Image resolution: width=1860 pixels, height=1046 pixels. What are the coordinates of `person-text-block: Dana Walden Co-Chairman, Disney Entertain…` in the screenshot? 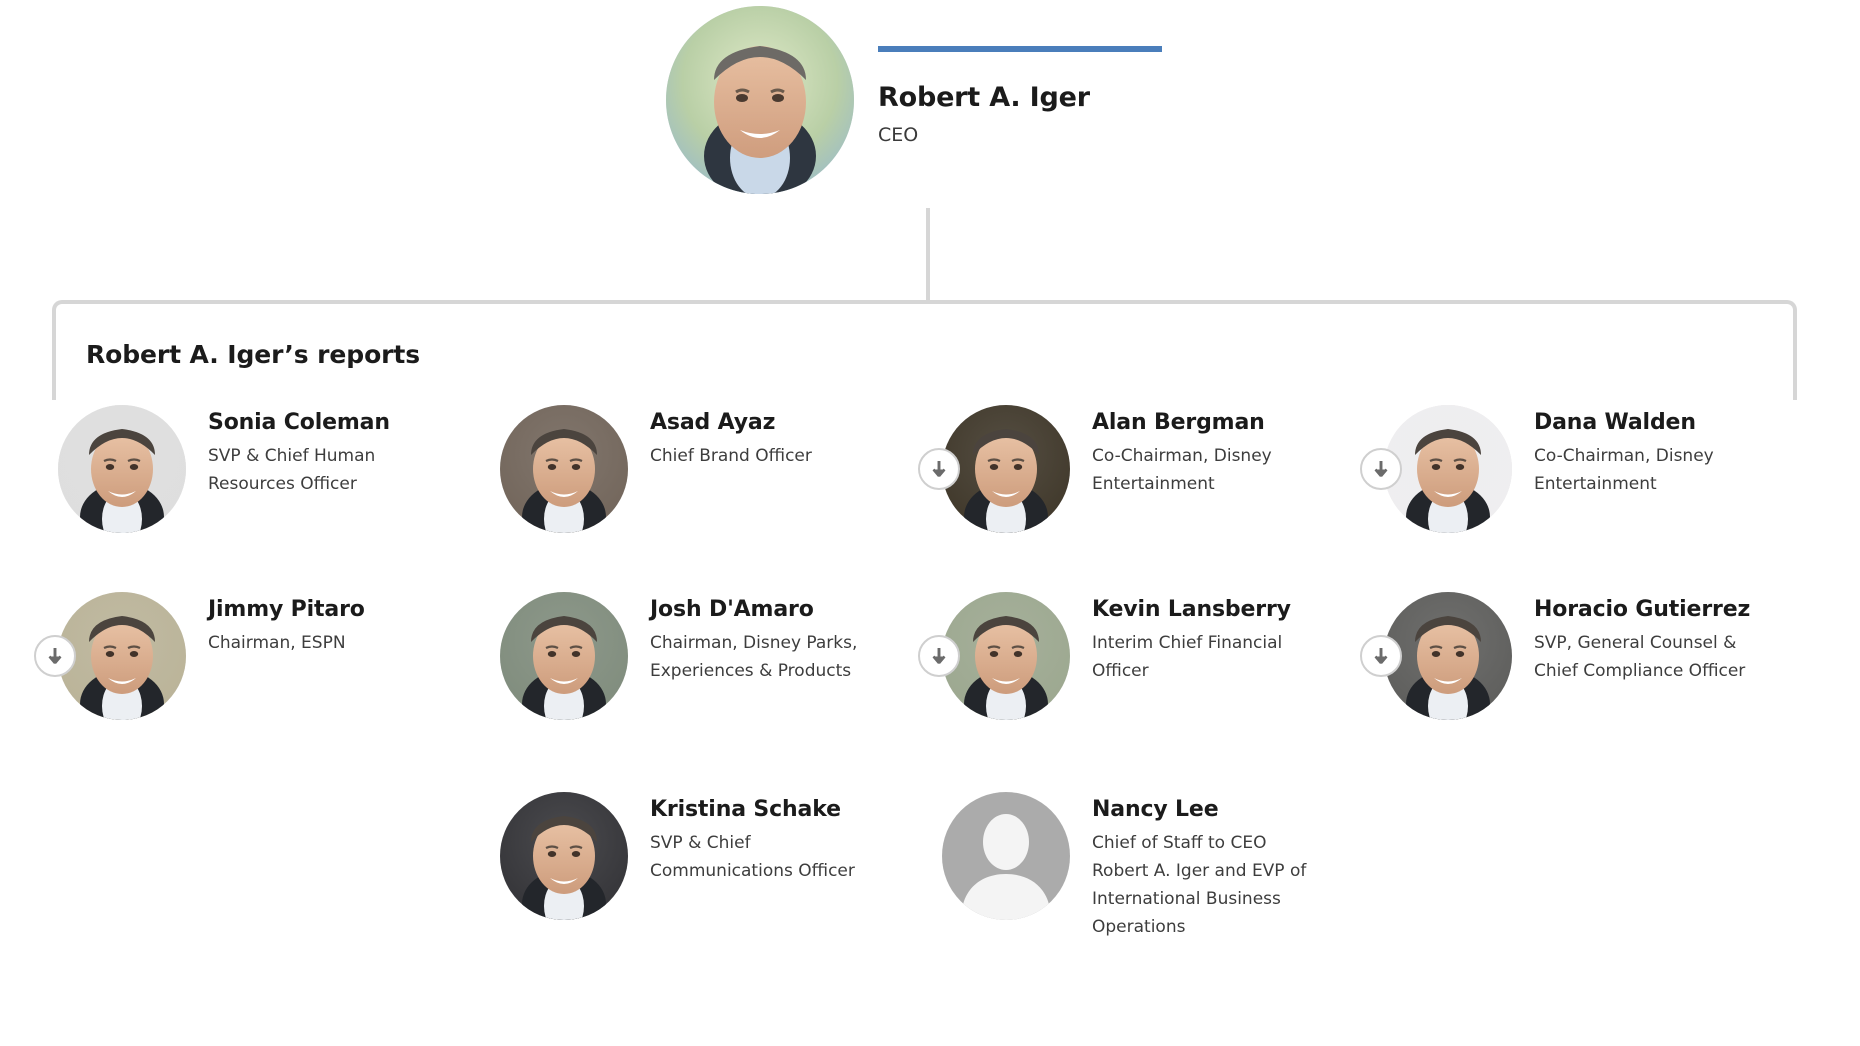 It's located at (1645, 451).